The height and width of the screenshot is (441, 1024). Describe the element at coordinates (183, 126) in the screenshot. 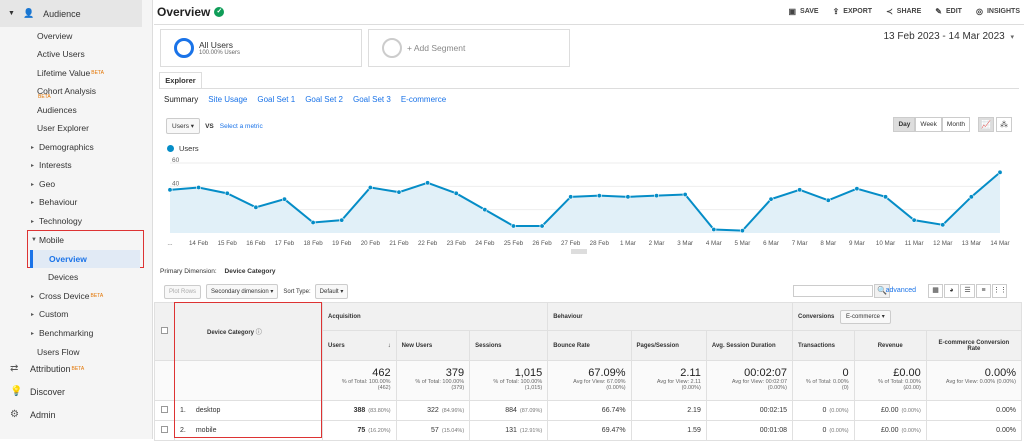

I see `metric-dropdown: Users ▾` at that location.